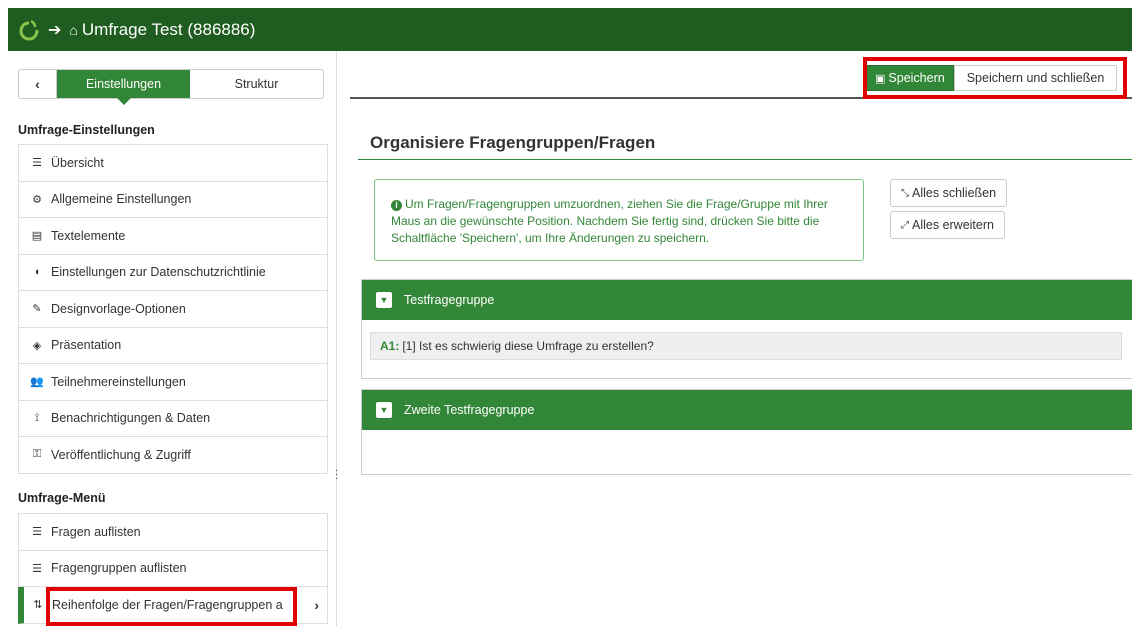  Describe the element at coordinates (54, 30) in the screenshot. I see `arrow-right-icon: ➔` at that location.